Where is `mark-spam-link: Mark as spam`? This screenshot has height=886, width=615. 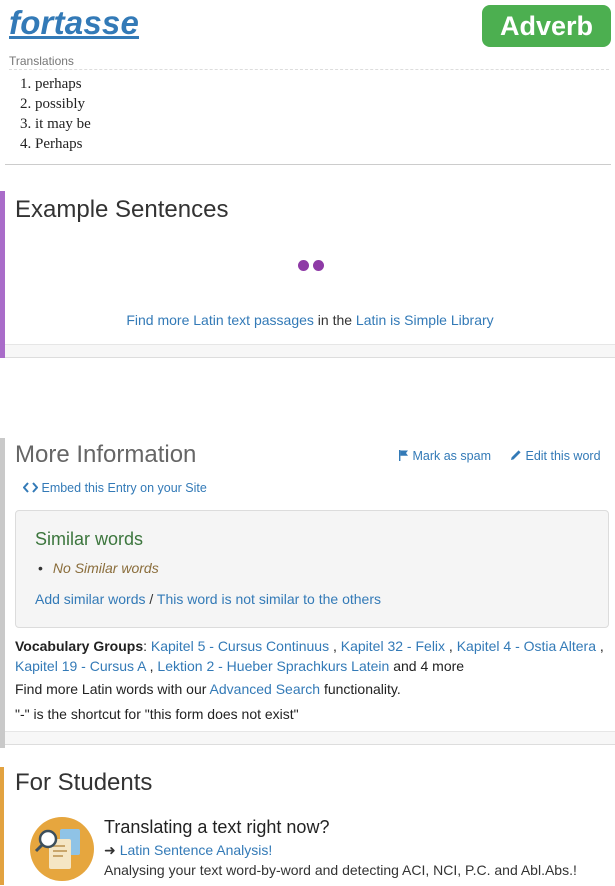 mark-spam-link: Mark as spam is located at coordinates (444, 456).